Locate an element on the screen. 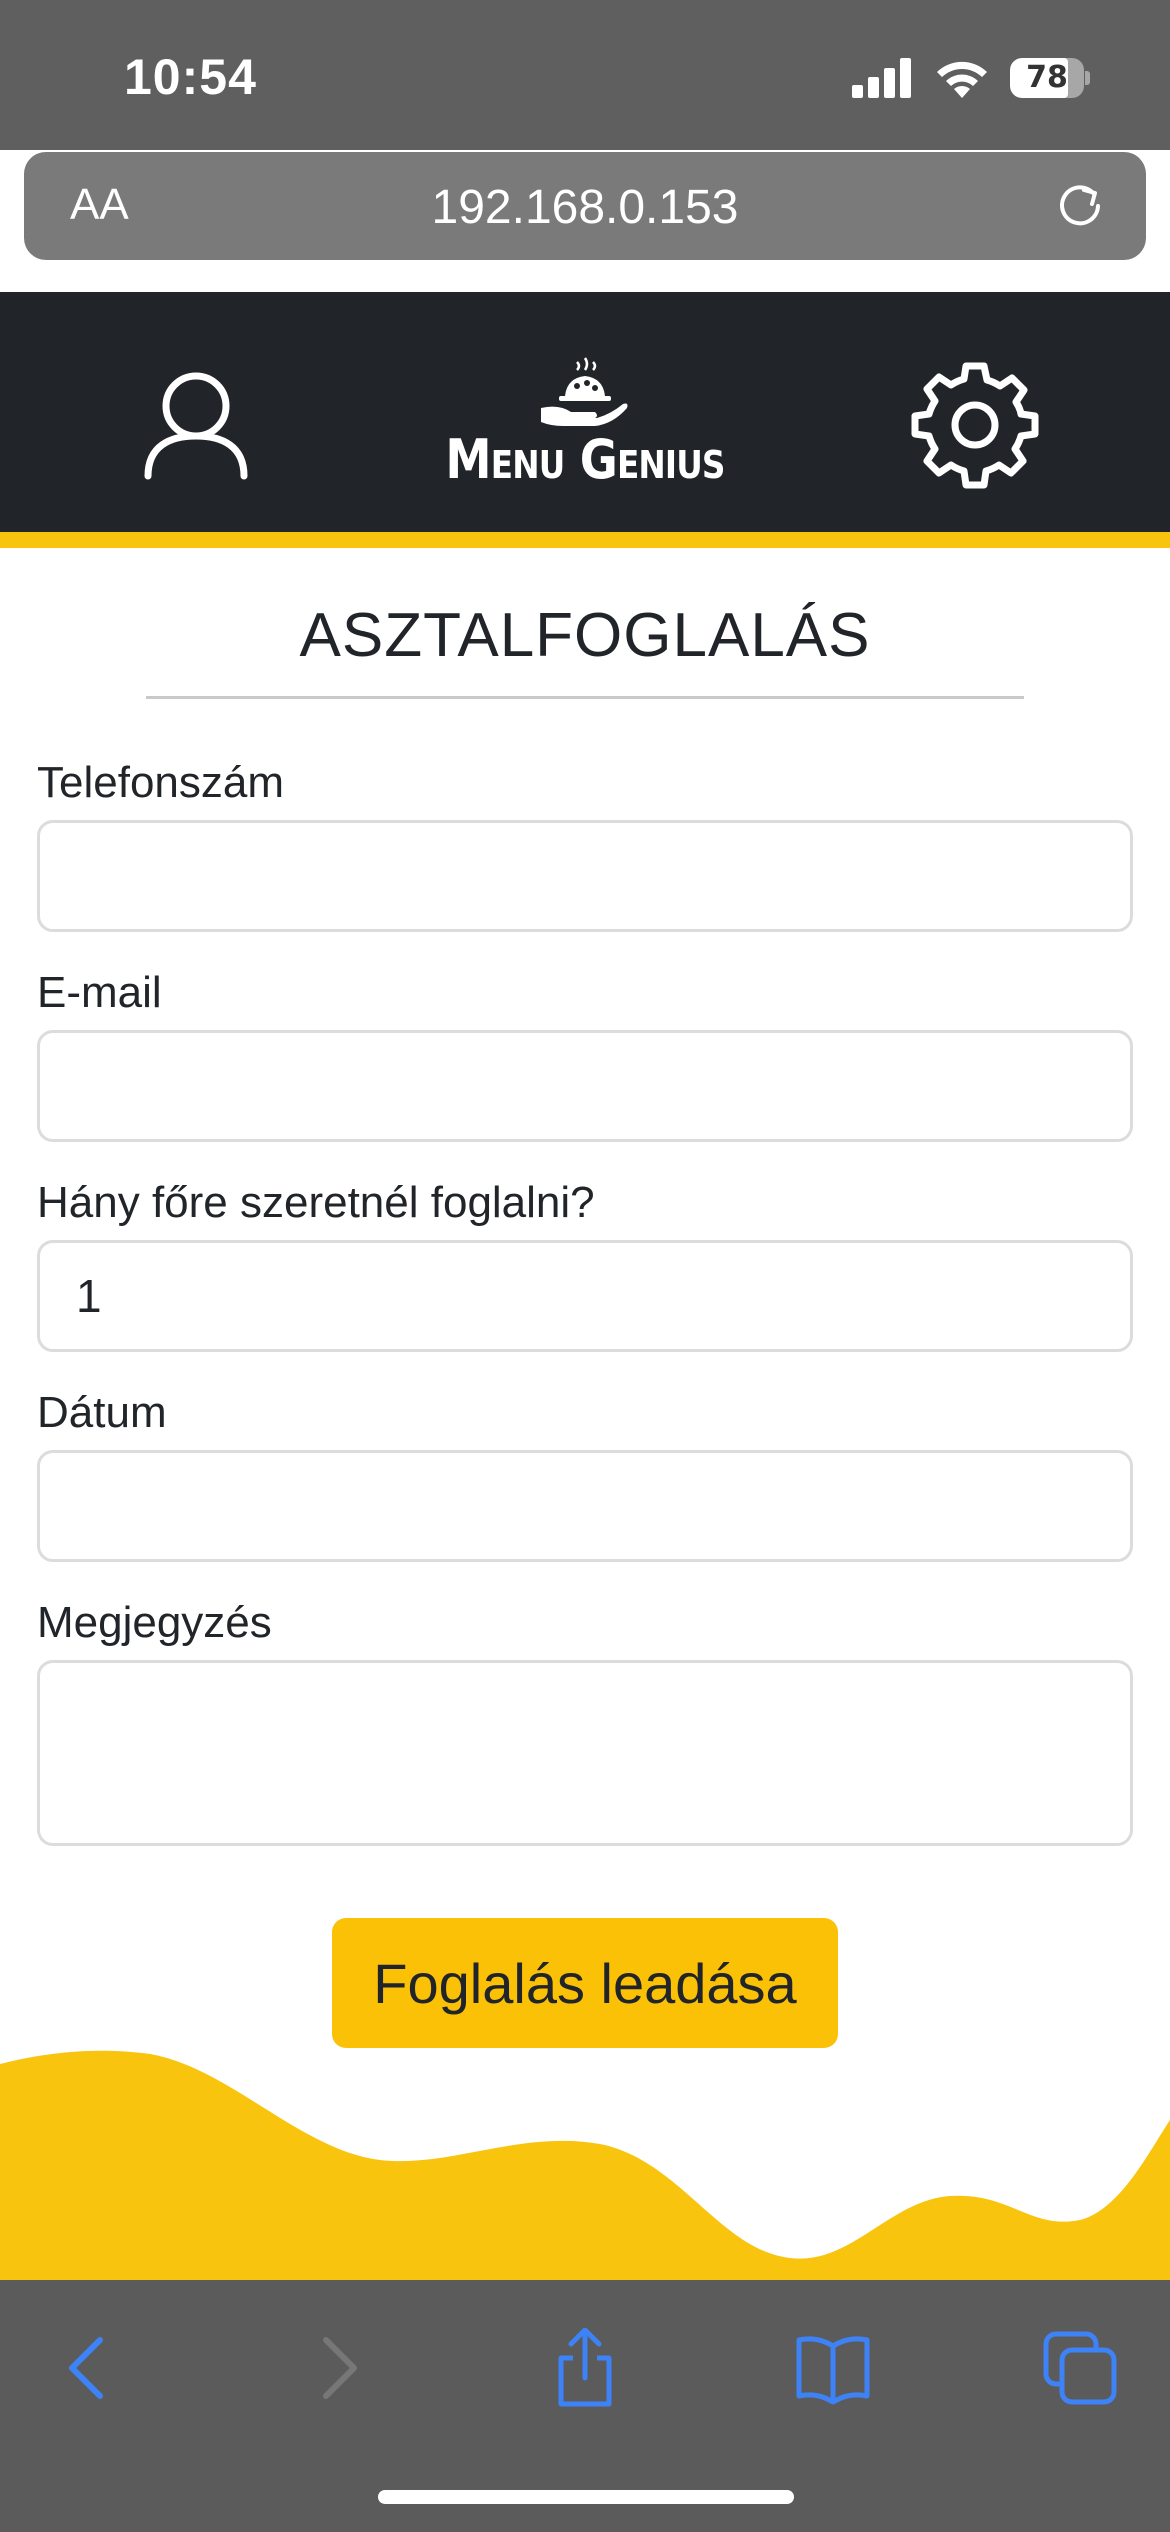  battery-icon: 78 is located at coordinates (1050, 78).